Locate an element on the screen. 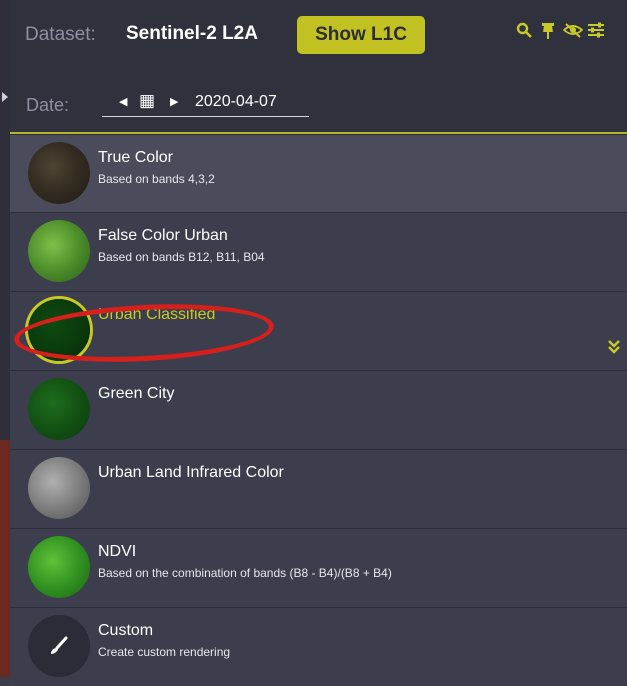 The image size is (627, 686). dataset-label: Dataset: is located at coordinates (60, 34).